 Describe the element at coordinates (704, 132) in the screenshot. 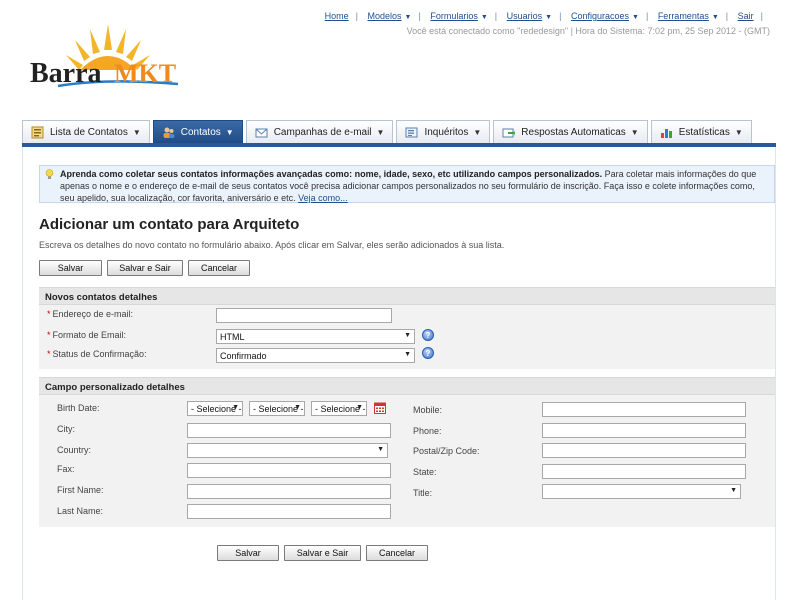

I see `tab-label: Estatísticas` at that location.